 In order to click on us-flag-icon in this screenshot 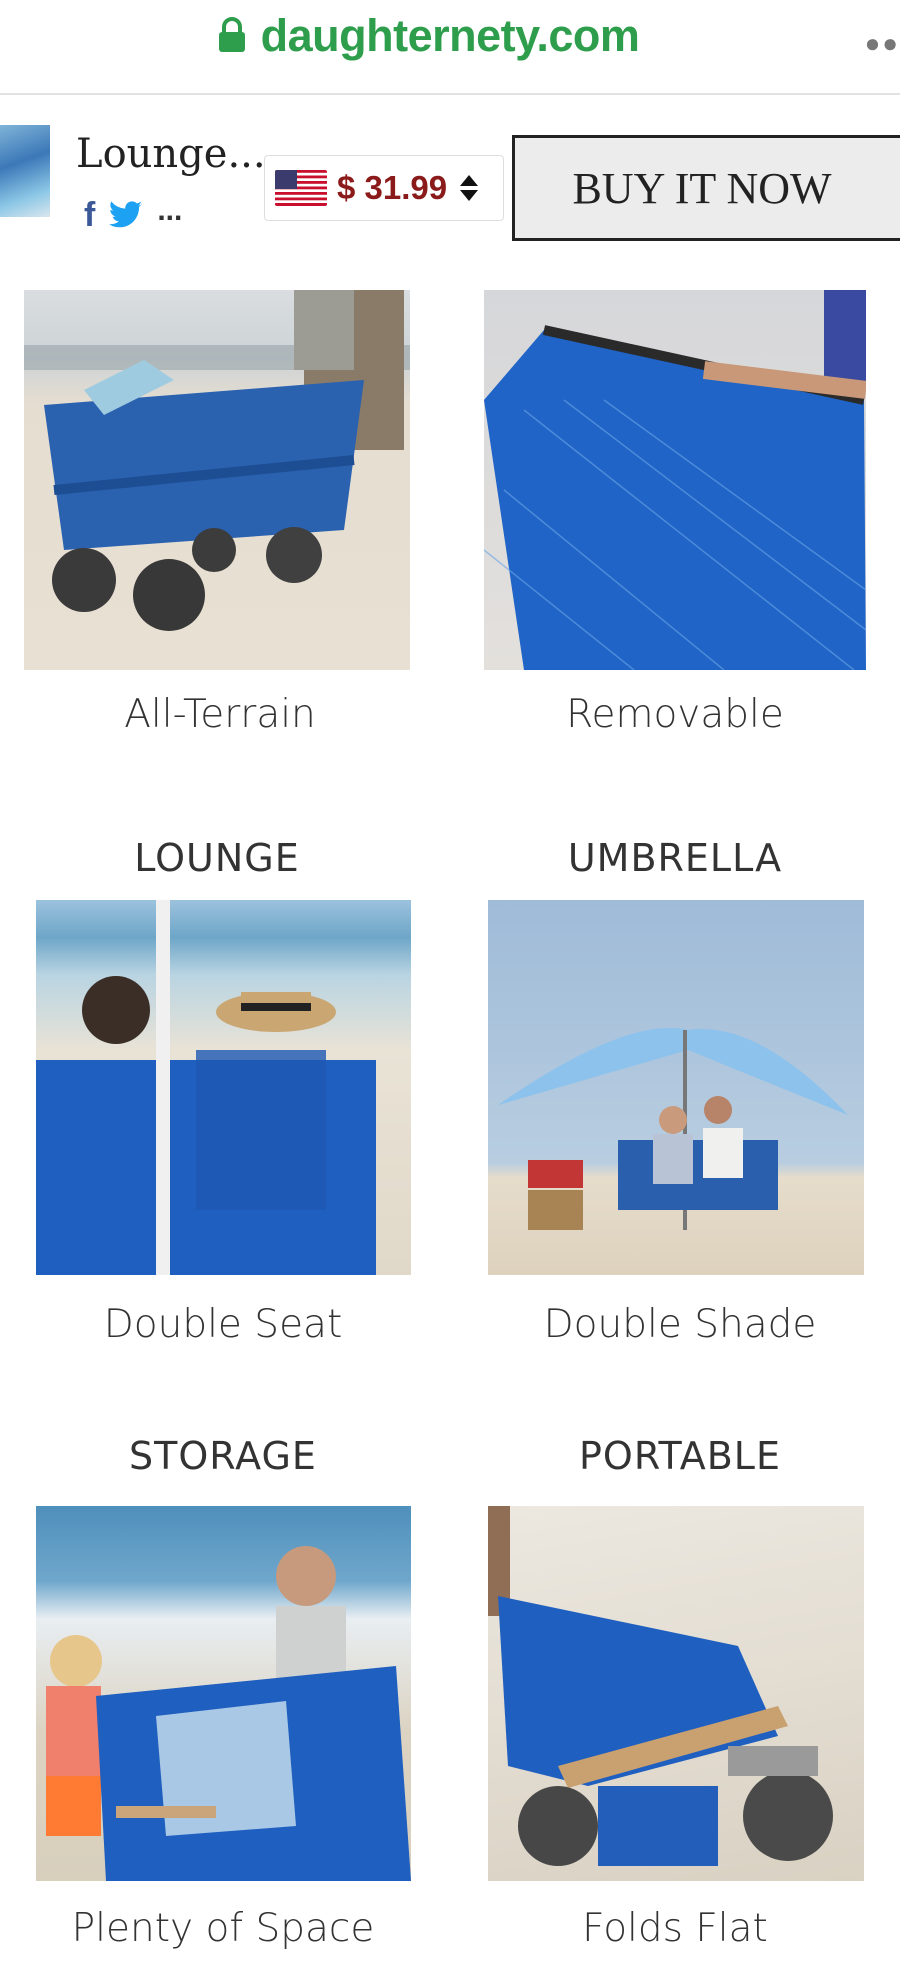, I will do `click(301, 188)`.